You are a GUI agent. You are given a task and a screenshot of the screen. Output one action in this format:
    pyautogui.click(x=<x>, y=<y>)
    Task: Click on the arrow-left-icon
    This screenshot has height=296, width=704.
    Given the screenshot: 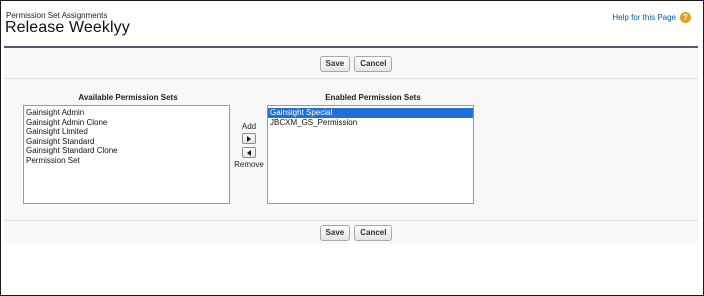 What is the action you would take?
    pyautogui.click(x=249, y=152)
    